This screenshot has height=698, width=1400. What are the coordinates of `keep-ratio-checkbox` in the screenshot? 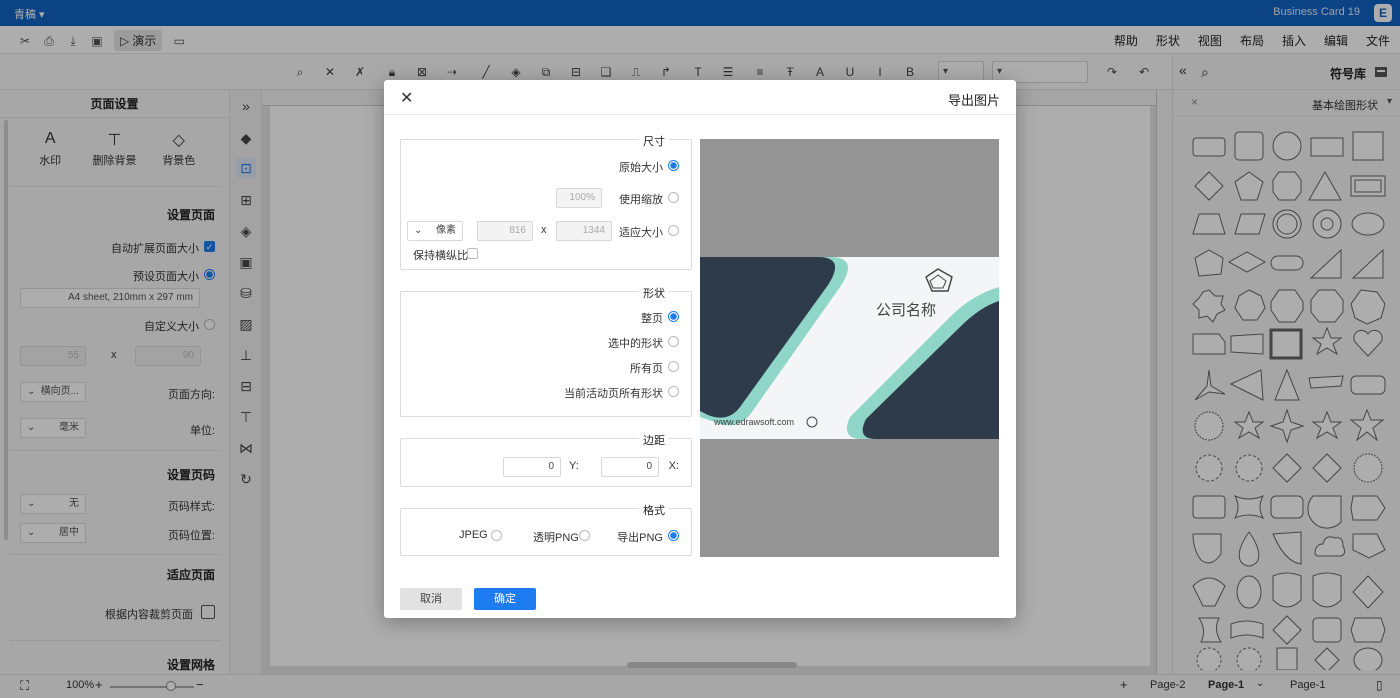 It's located at (472, 253).